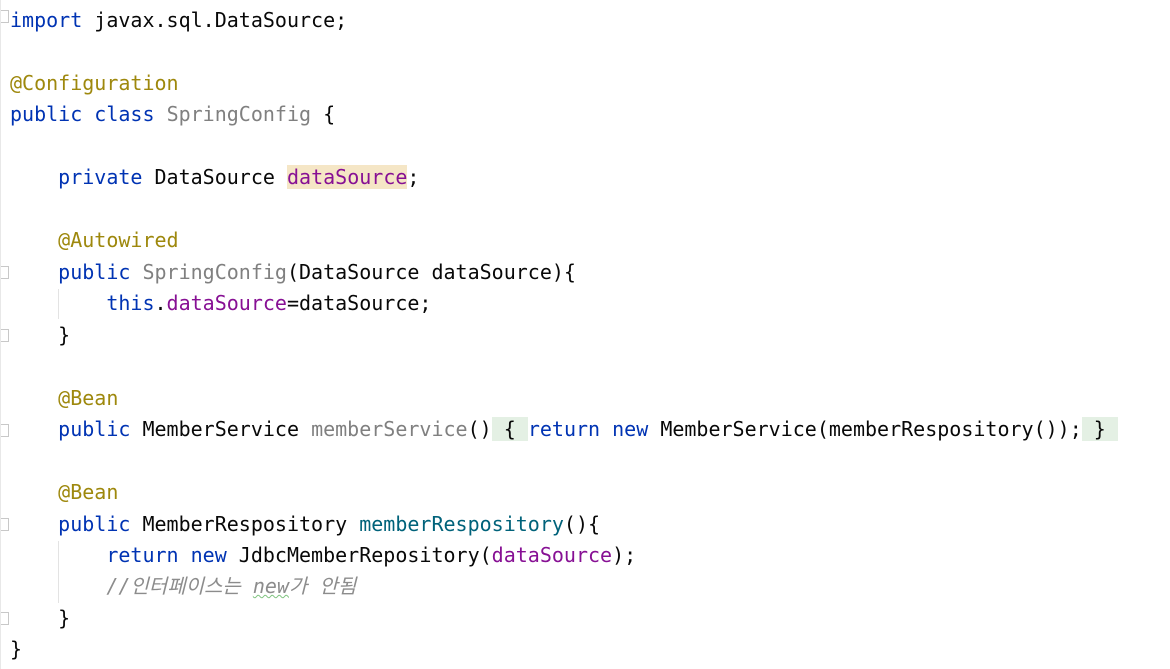 This screenshot has width=1170, height=669. I want to click on code-line-import: import javax.sql.DataSource;, so click(178, 20).